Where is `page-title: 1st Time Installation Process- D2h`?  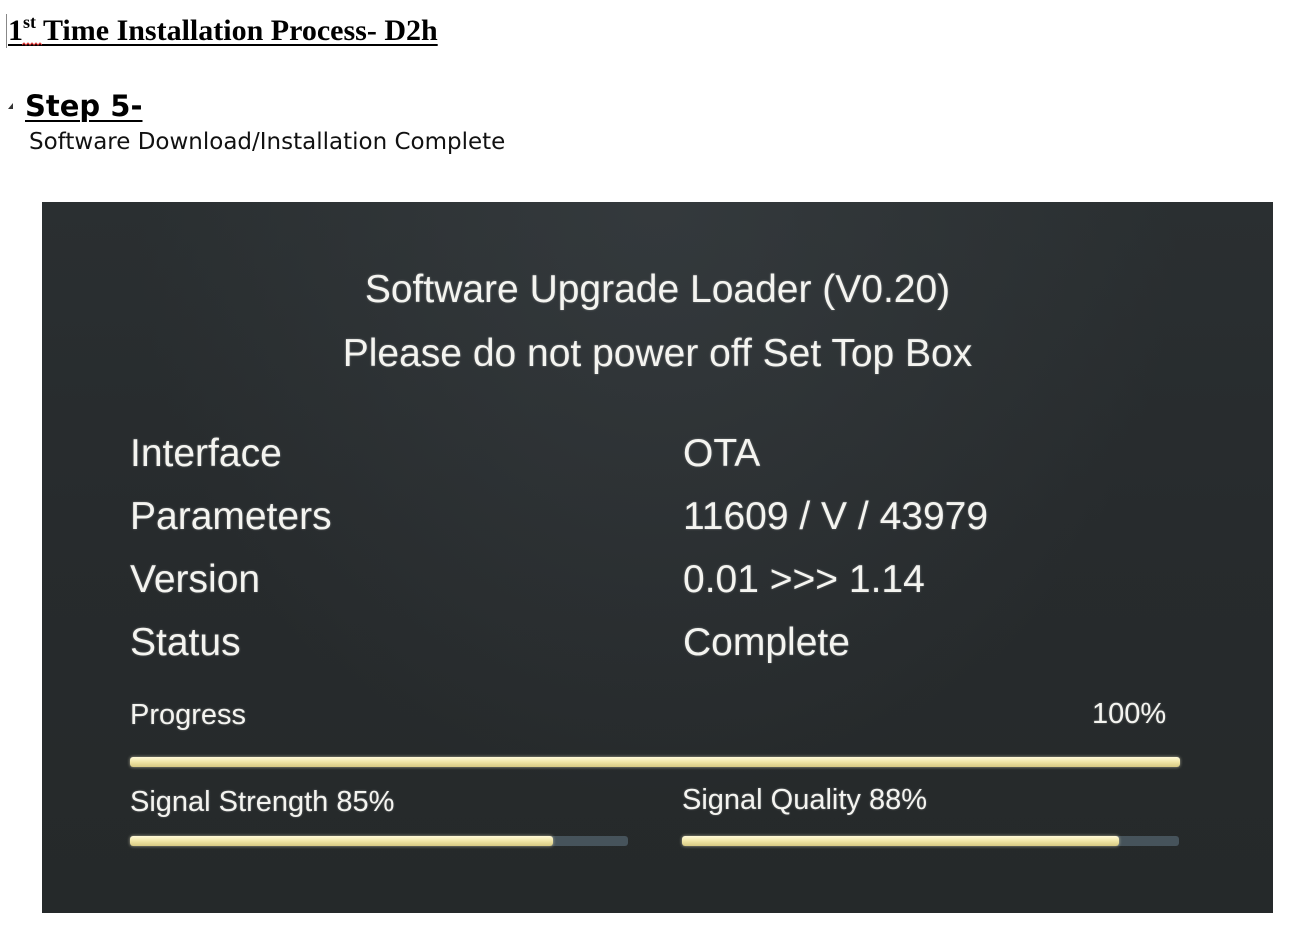
page-title: 1st Time Installation Process- D2h is located at coordinates (223, 32).